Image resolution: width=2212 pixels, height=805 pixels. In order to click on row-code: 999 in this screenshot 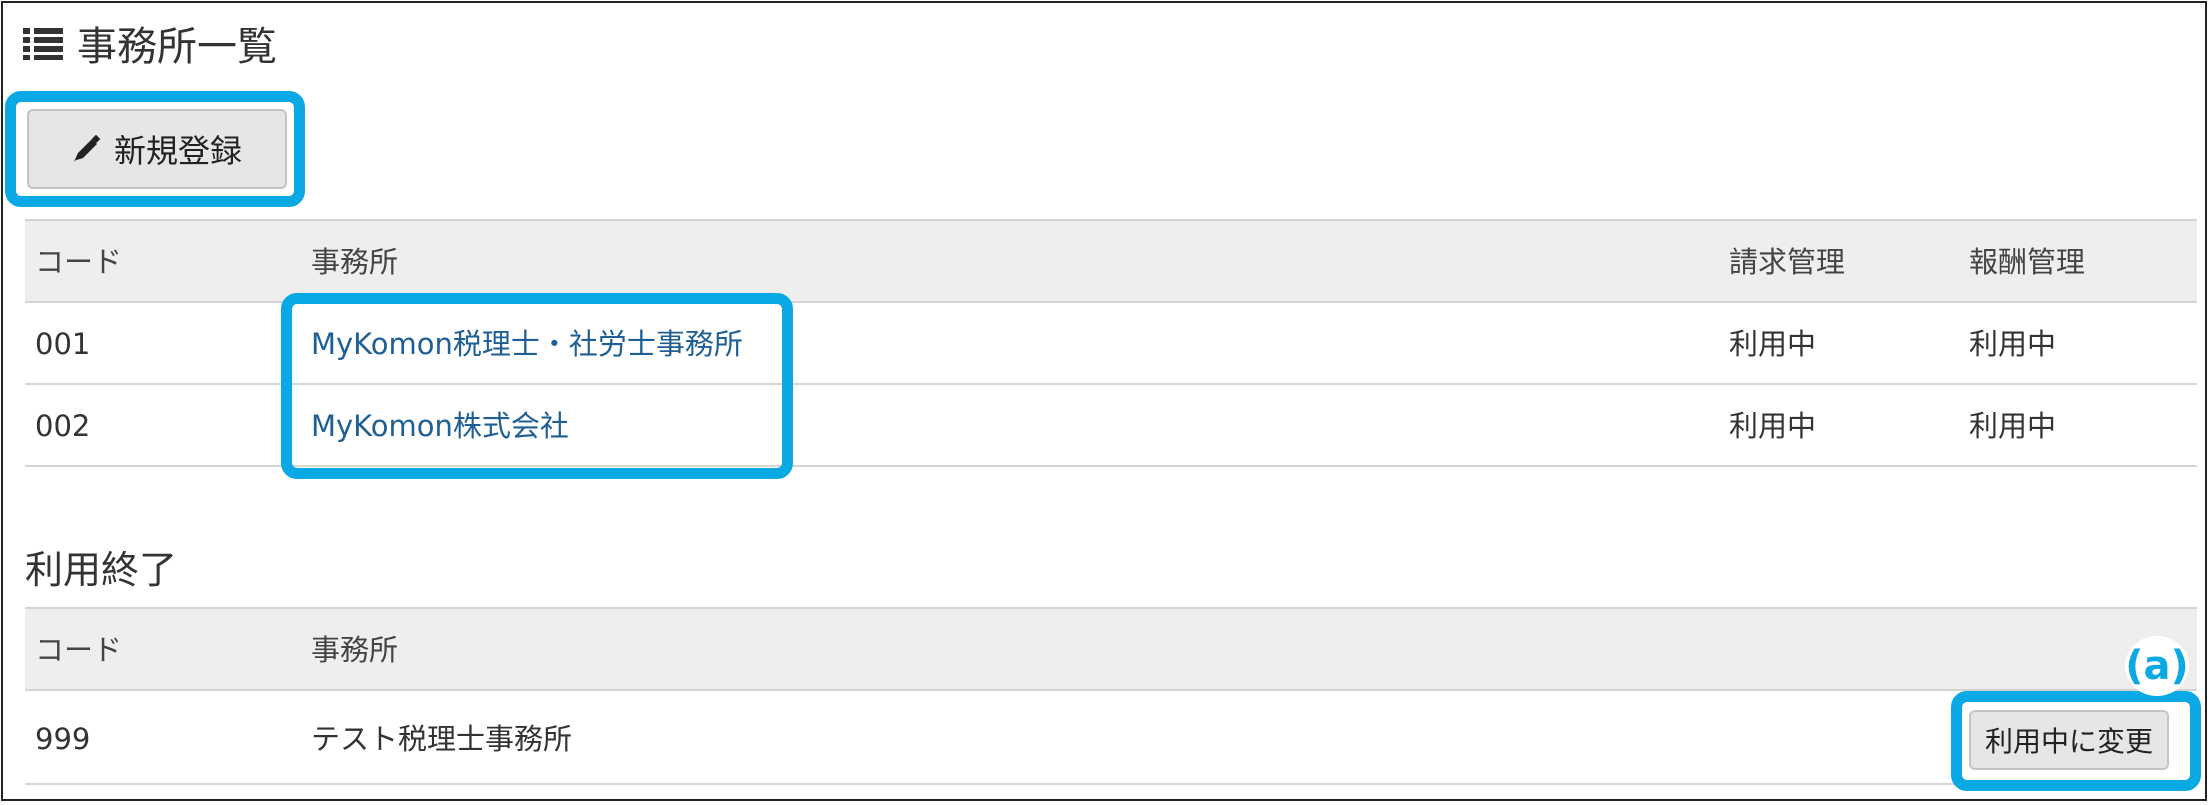, I will do `click(63, 739)`.